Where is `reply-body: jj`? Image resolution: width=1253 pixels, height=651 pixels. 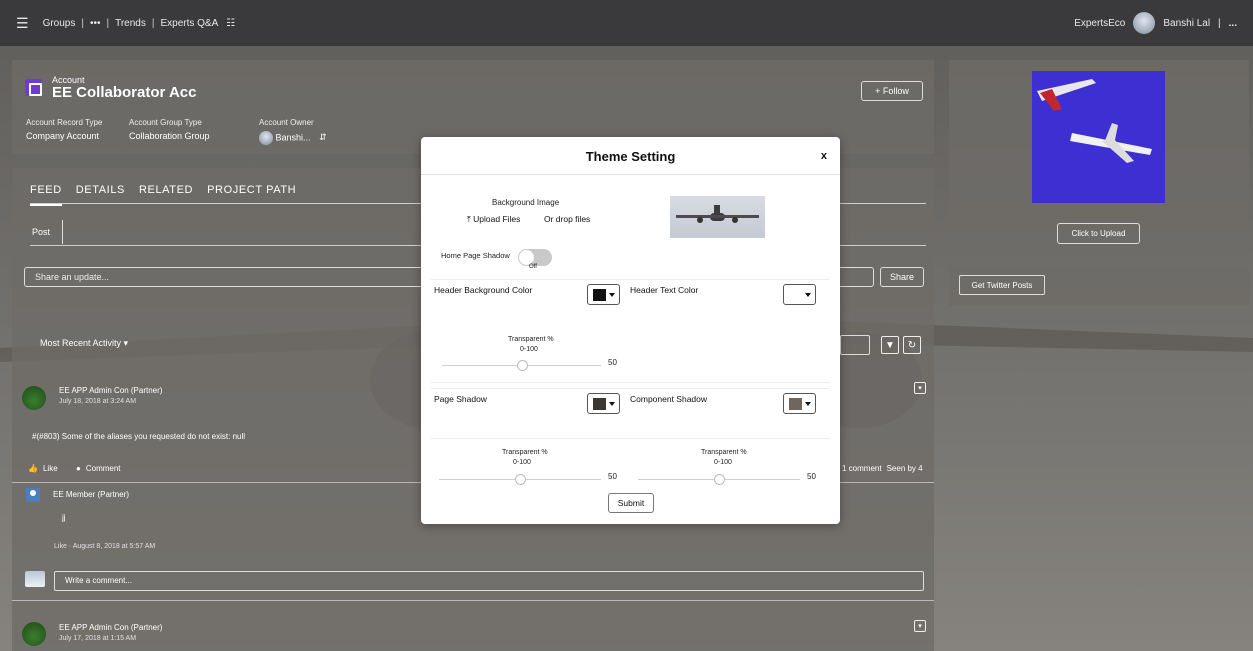 reply-body: jj is located at coordinates (64, 517).